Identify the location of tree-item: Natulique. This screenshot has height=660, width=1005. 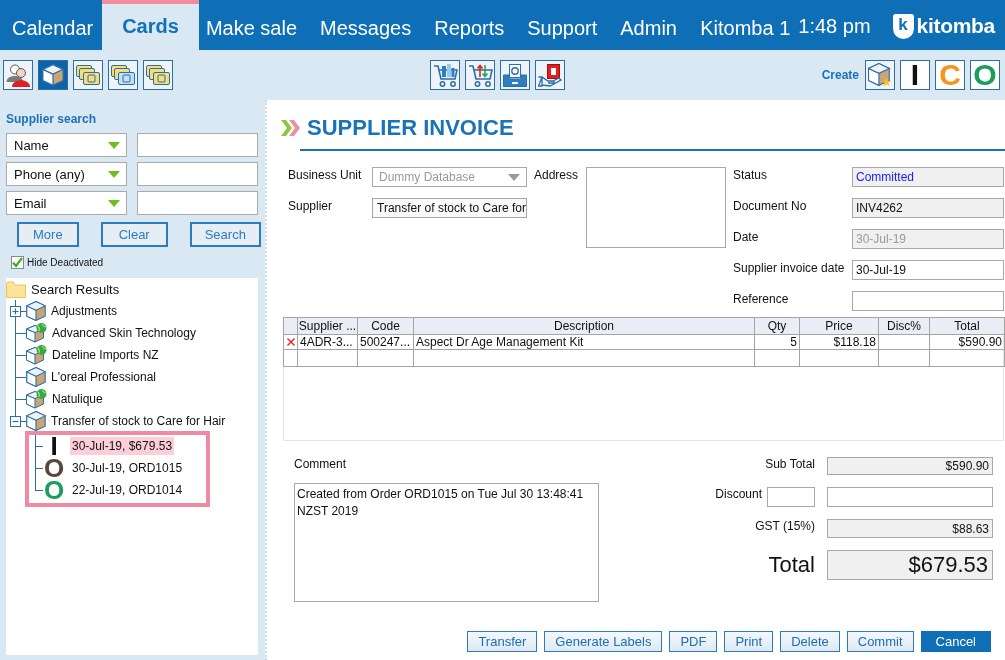
(77, 399).